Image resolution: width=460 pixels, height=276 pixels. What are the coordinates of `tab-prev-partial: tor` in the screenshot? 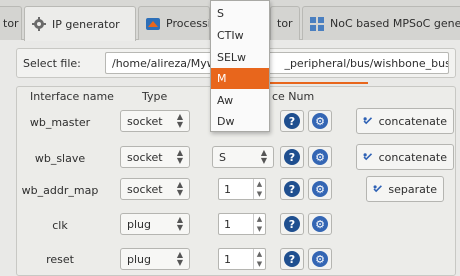 It's located at (11, 23).